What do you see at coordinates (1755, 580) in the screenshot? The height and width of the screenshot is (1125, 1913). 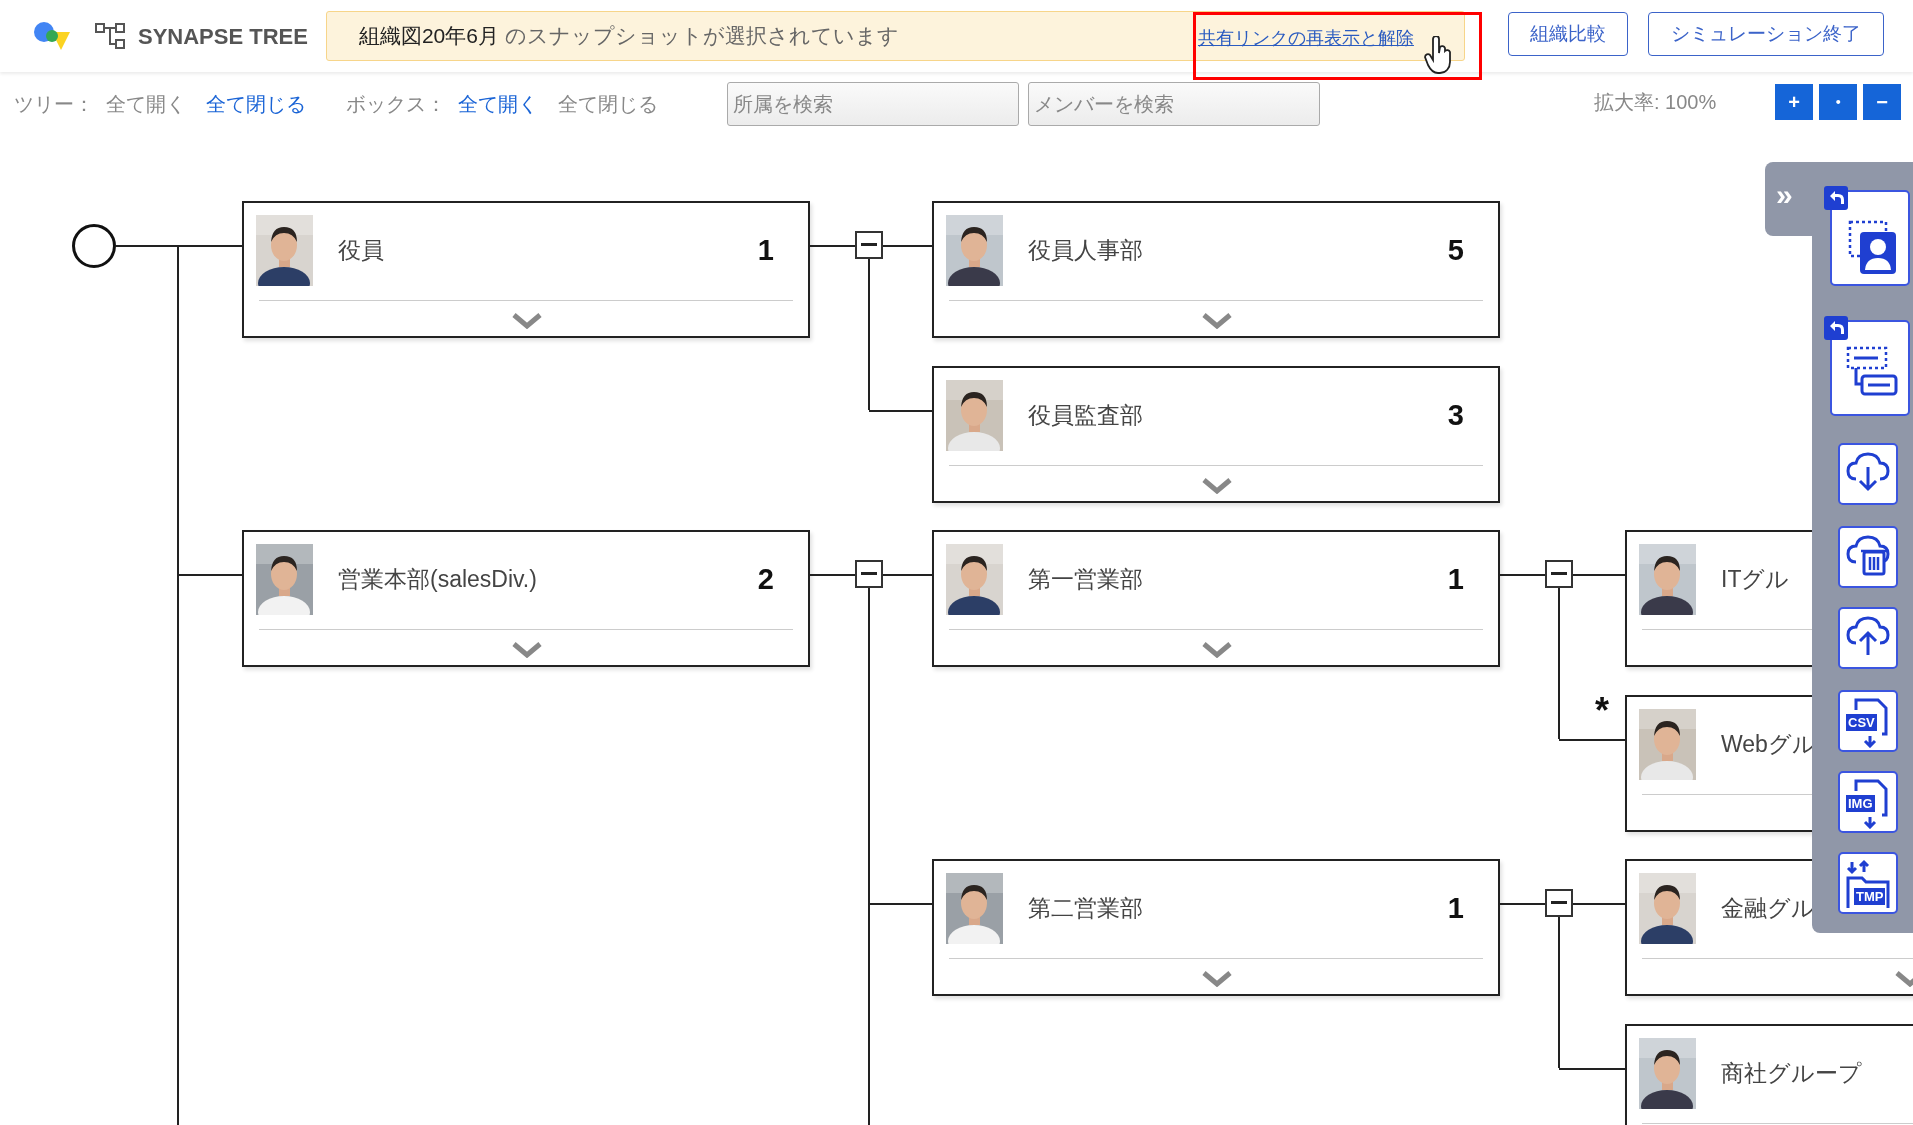 I see `department-name: ITグル` at bounding box center [1755, 580].